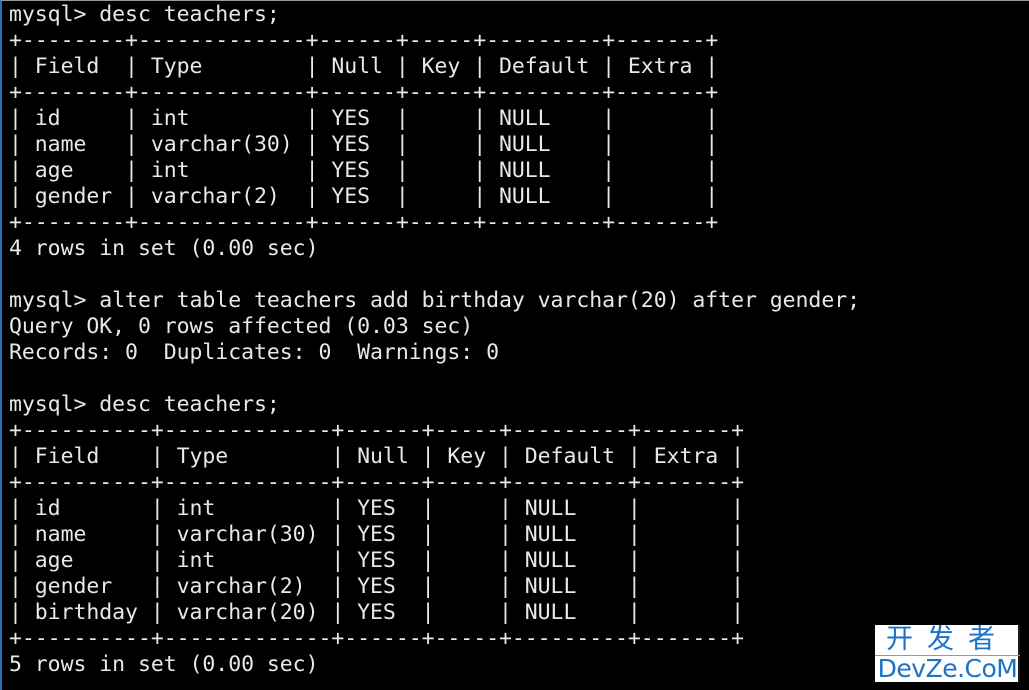 The image size is (1029, 690). Describe the element at coordinates (164, 664) in the screenshot. I see `result-summary: 5 rows in set (0.00 sec)` at that location.